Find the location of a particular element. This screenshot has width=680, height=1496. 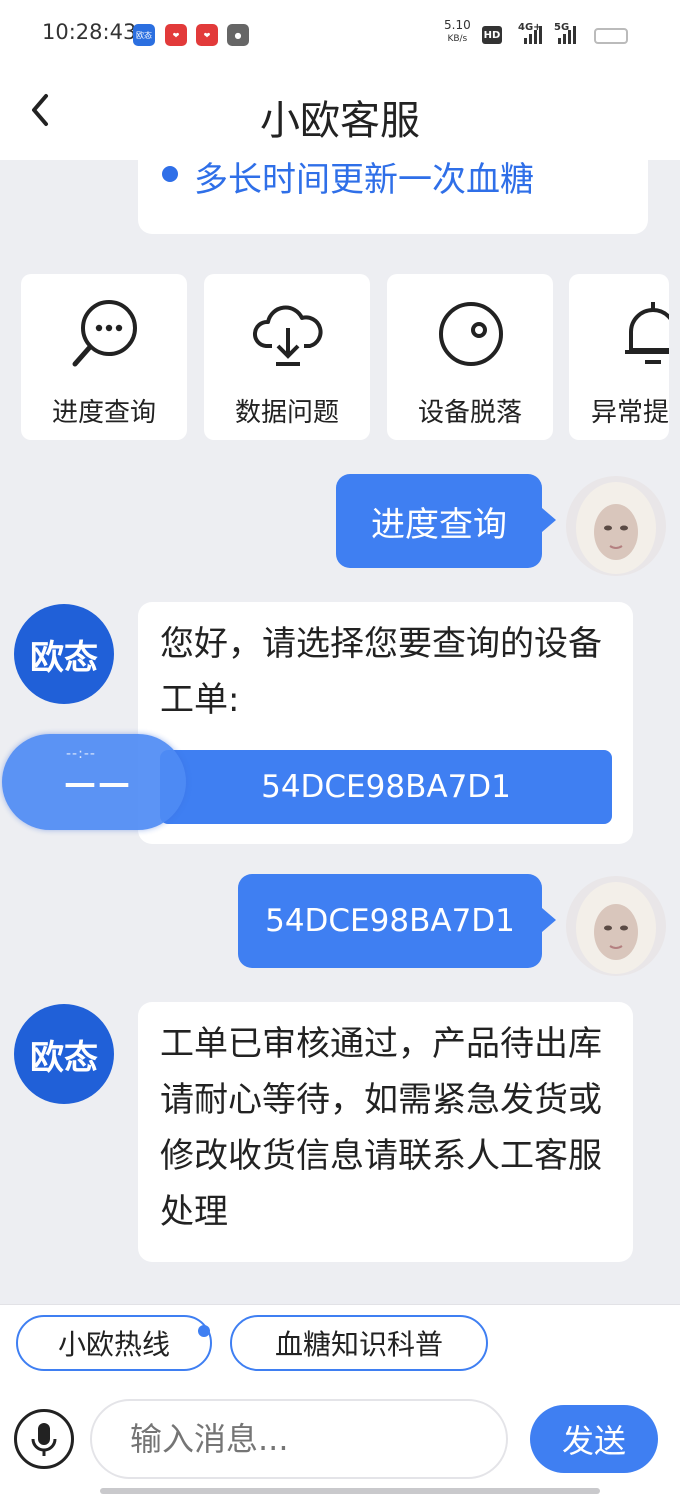

clock: 10:28:43 is located at coordinates (89, 32).